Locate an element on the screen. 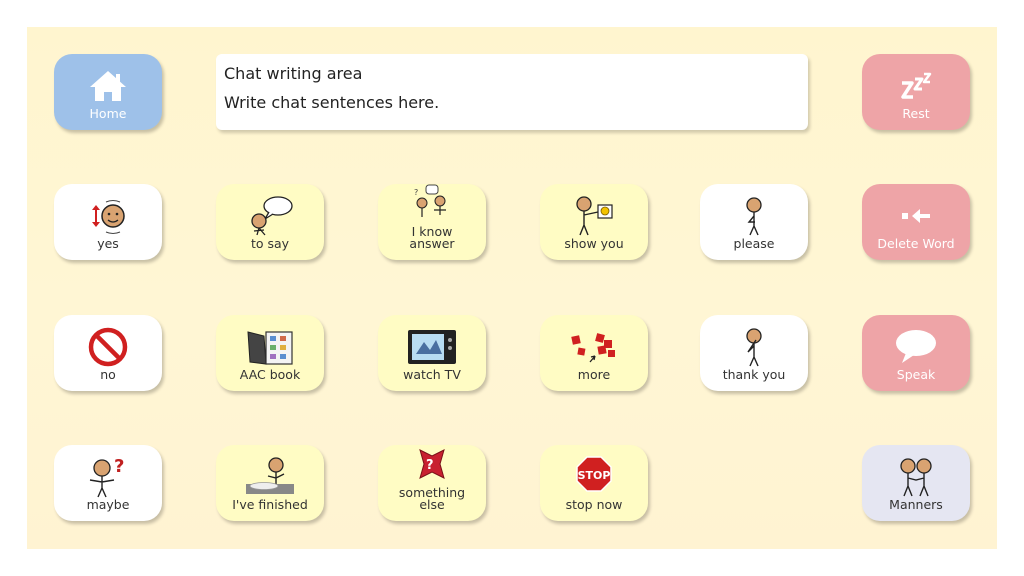 Image resolution: width=1024 pixels, height=576 pixels. cell-please: please is located at coordinates (754, 222).